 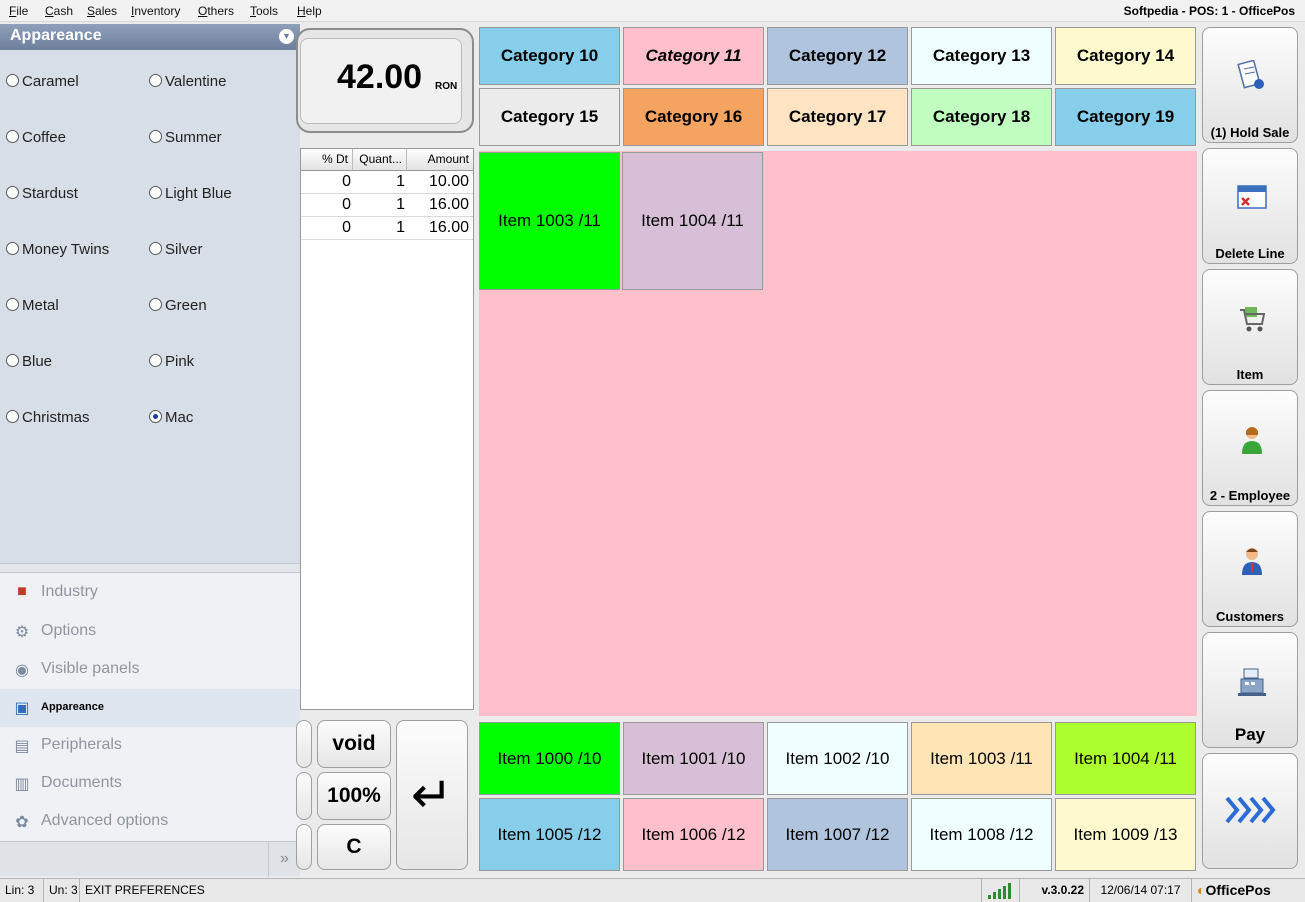 What do you see at coordinates (981, 117) in the screenshot?
I see `category-button: Category 18` at bounding box center [981, 117].